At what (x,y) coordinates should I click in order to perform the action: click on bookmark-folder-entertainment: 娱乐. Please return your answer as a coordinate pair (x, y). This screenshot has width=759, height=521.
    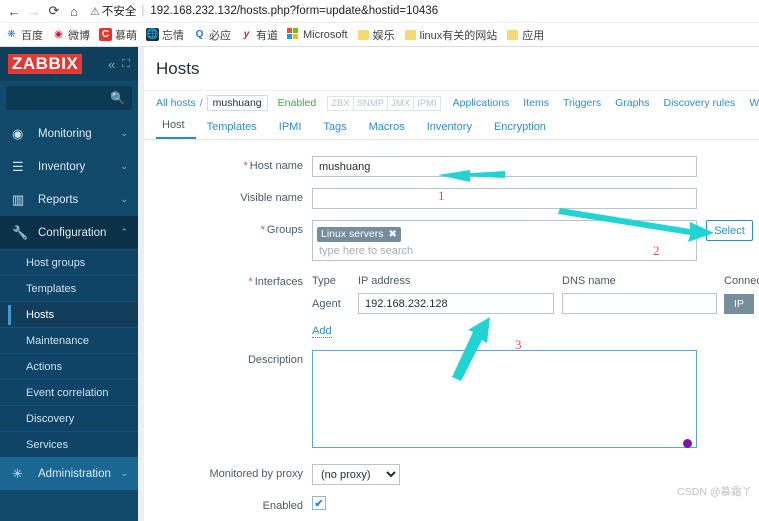
    Looking at the image, I should click on (376, 35).